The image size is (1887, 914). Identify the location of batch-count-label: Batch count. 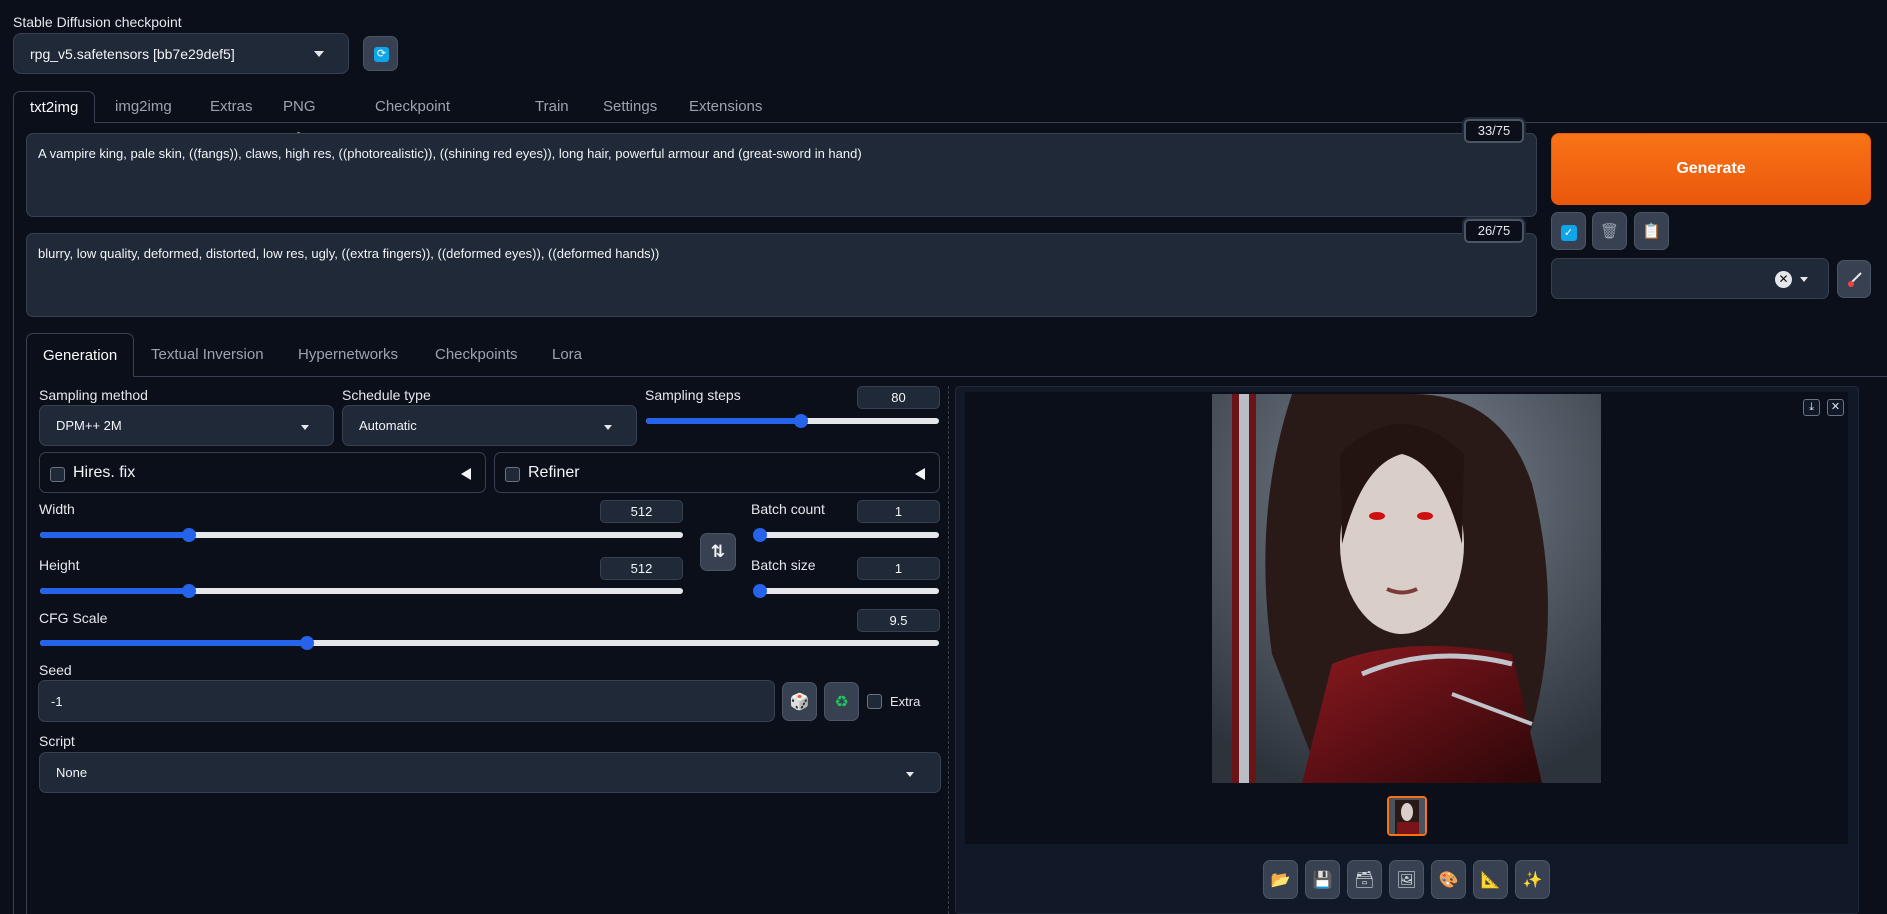
(788, 509).